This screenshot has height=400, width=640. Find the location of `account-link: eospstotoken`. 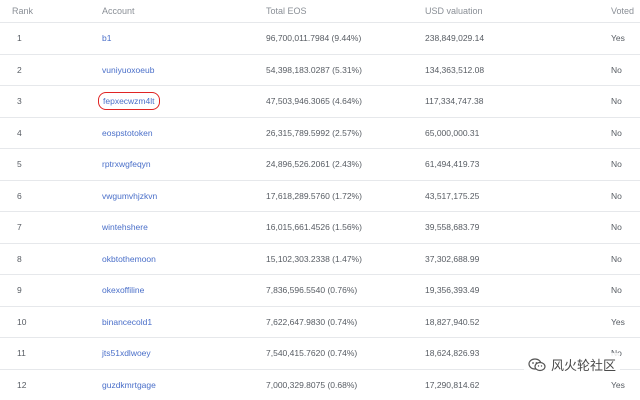

account-link: eospstotoken is located at coordinates (127, 133).